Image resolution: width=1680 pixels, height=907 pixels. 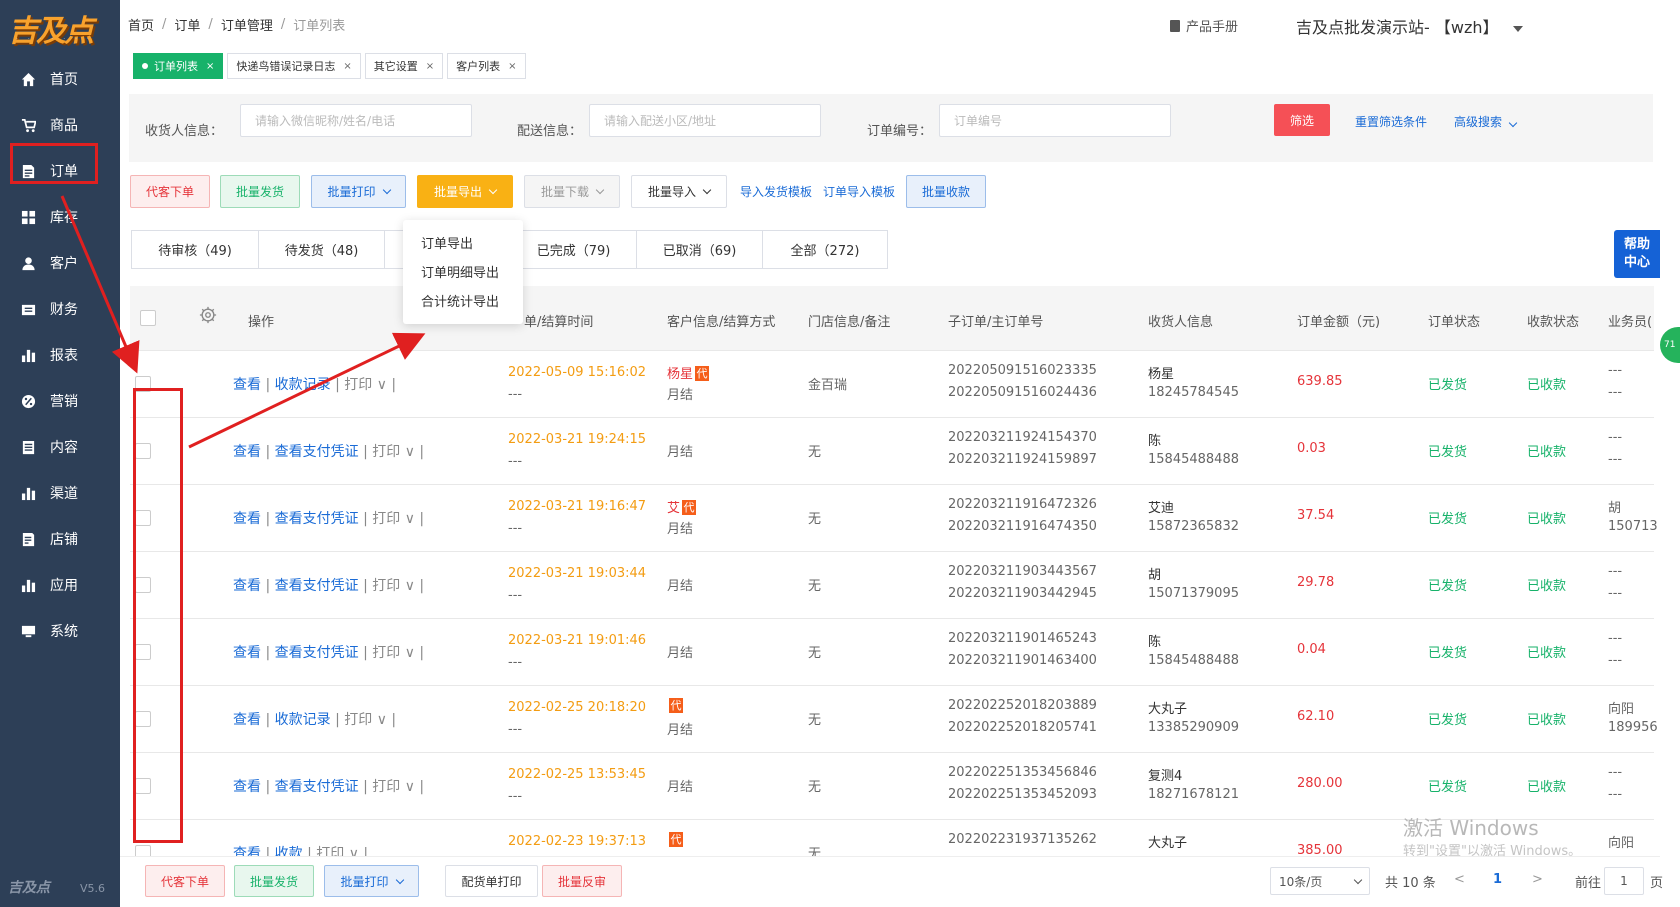 I want to click on order-import-template-link: 订单导入模板, so click(x=859, y=191).